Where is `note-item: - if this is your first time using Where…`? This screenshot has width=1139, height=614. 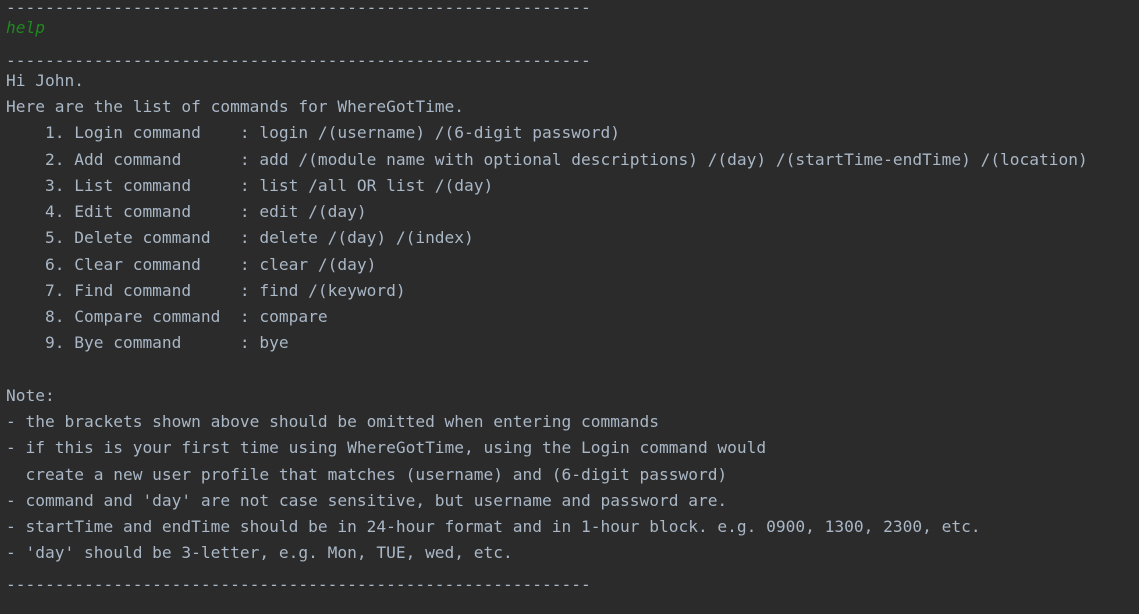
note-item: - if this is your first time using Where… is located at coordinates (386, 447).